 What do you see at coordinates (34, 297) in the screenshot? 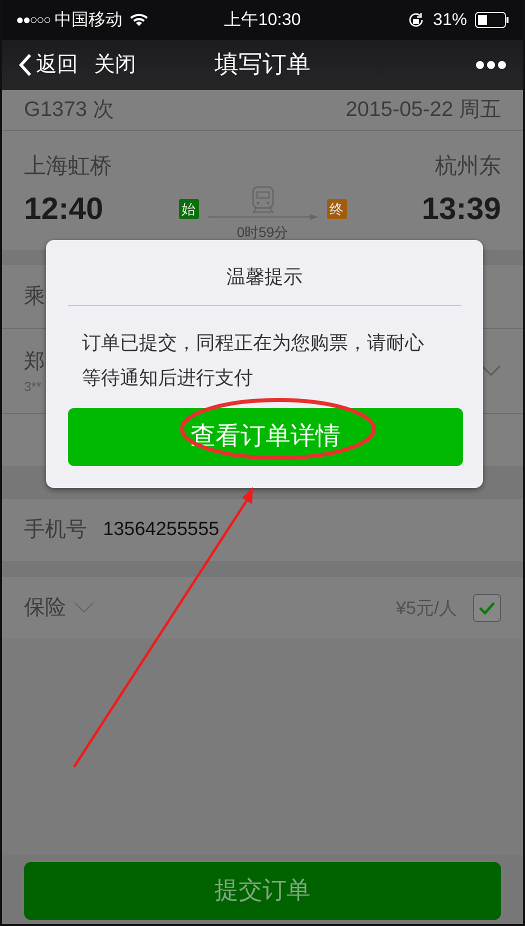
I see `passenger-label: 乘` at bounding box center [34, 297].